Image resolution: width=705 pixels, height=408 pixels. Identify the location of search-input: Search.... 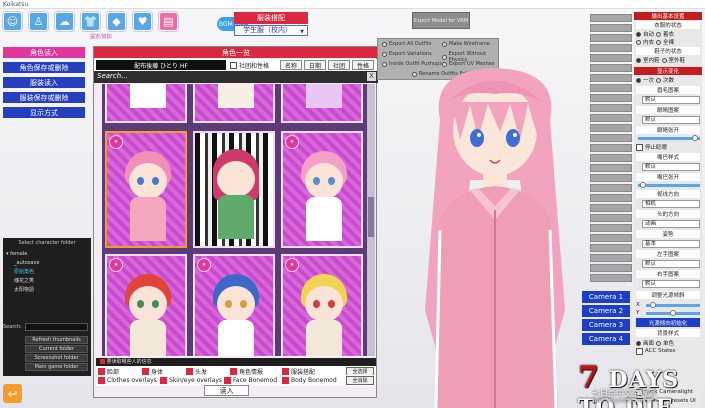
(112, 76).